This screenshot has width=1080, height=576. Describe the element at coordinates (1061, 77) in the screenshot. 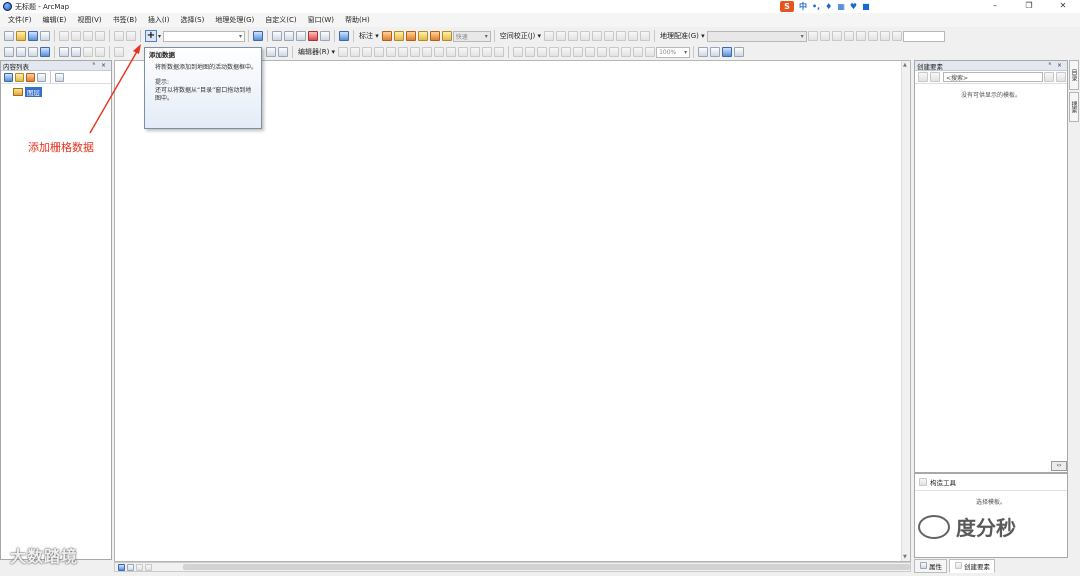

I see `help-icon` at that location.